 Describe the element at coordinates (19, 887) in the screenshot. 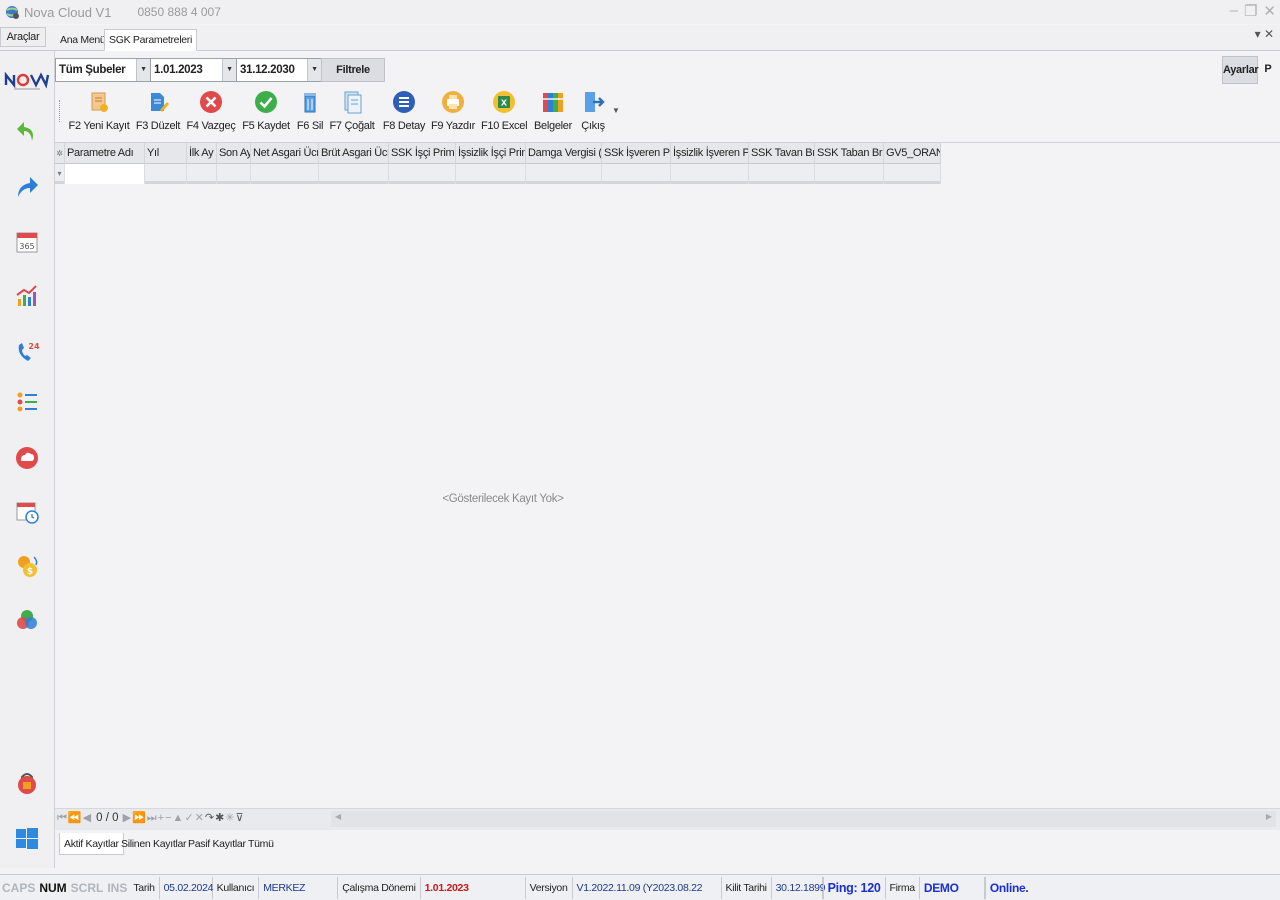

I see `caps-lock-indicator: CAPS` at that location.